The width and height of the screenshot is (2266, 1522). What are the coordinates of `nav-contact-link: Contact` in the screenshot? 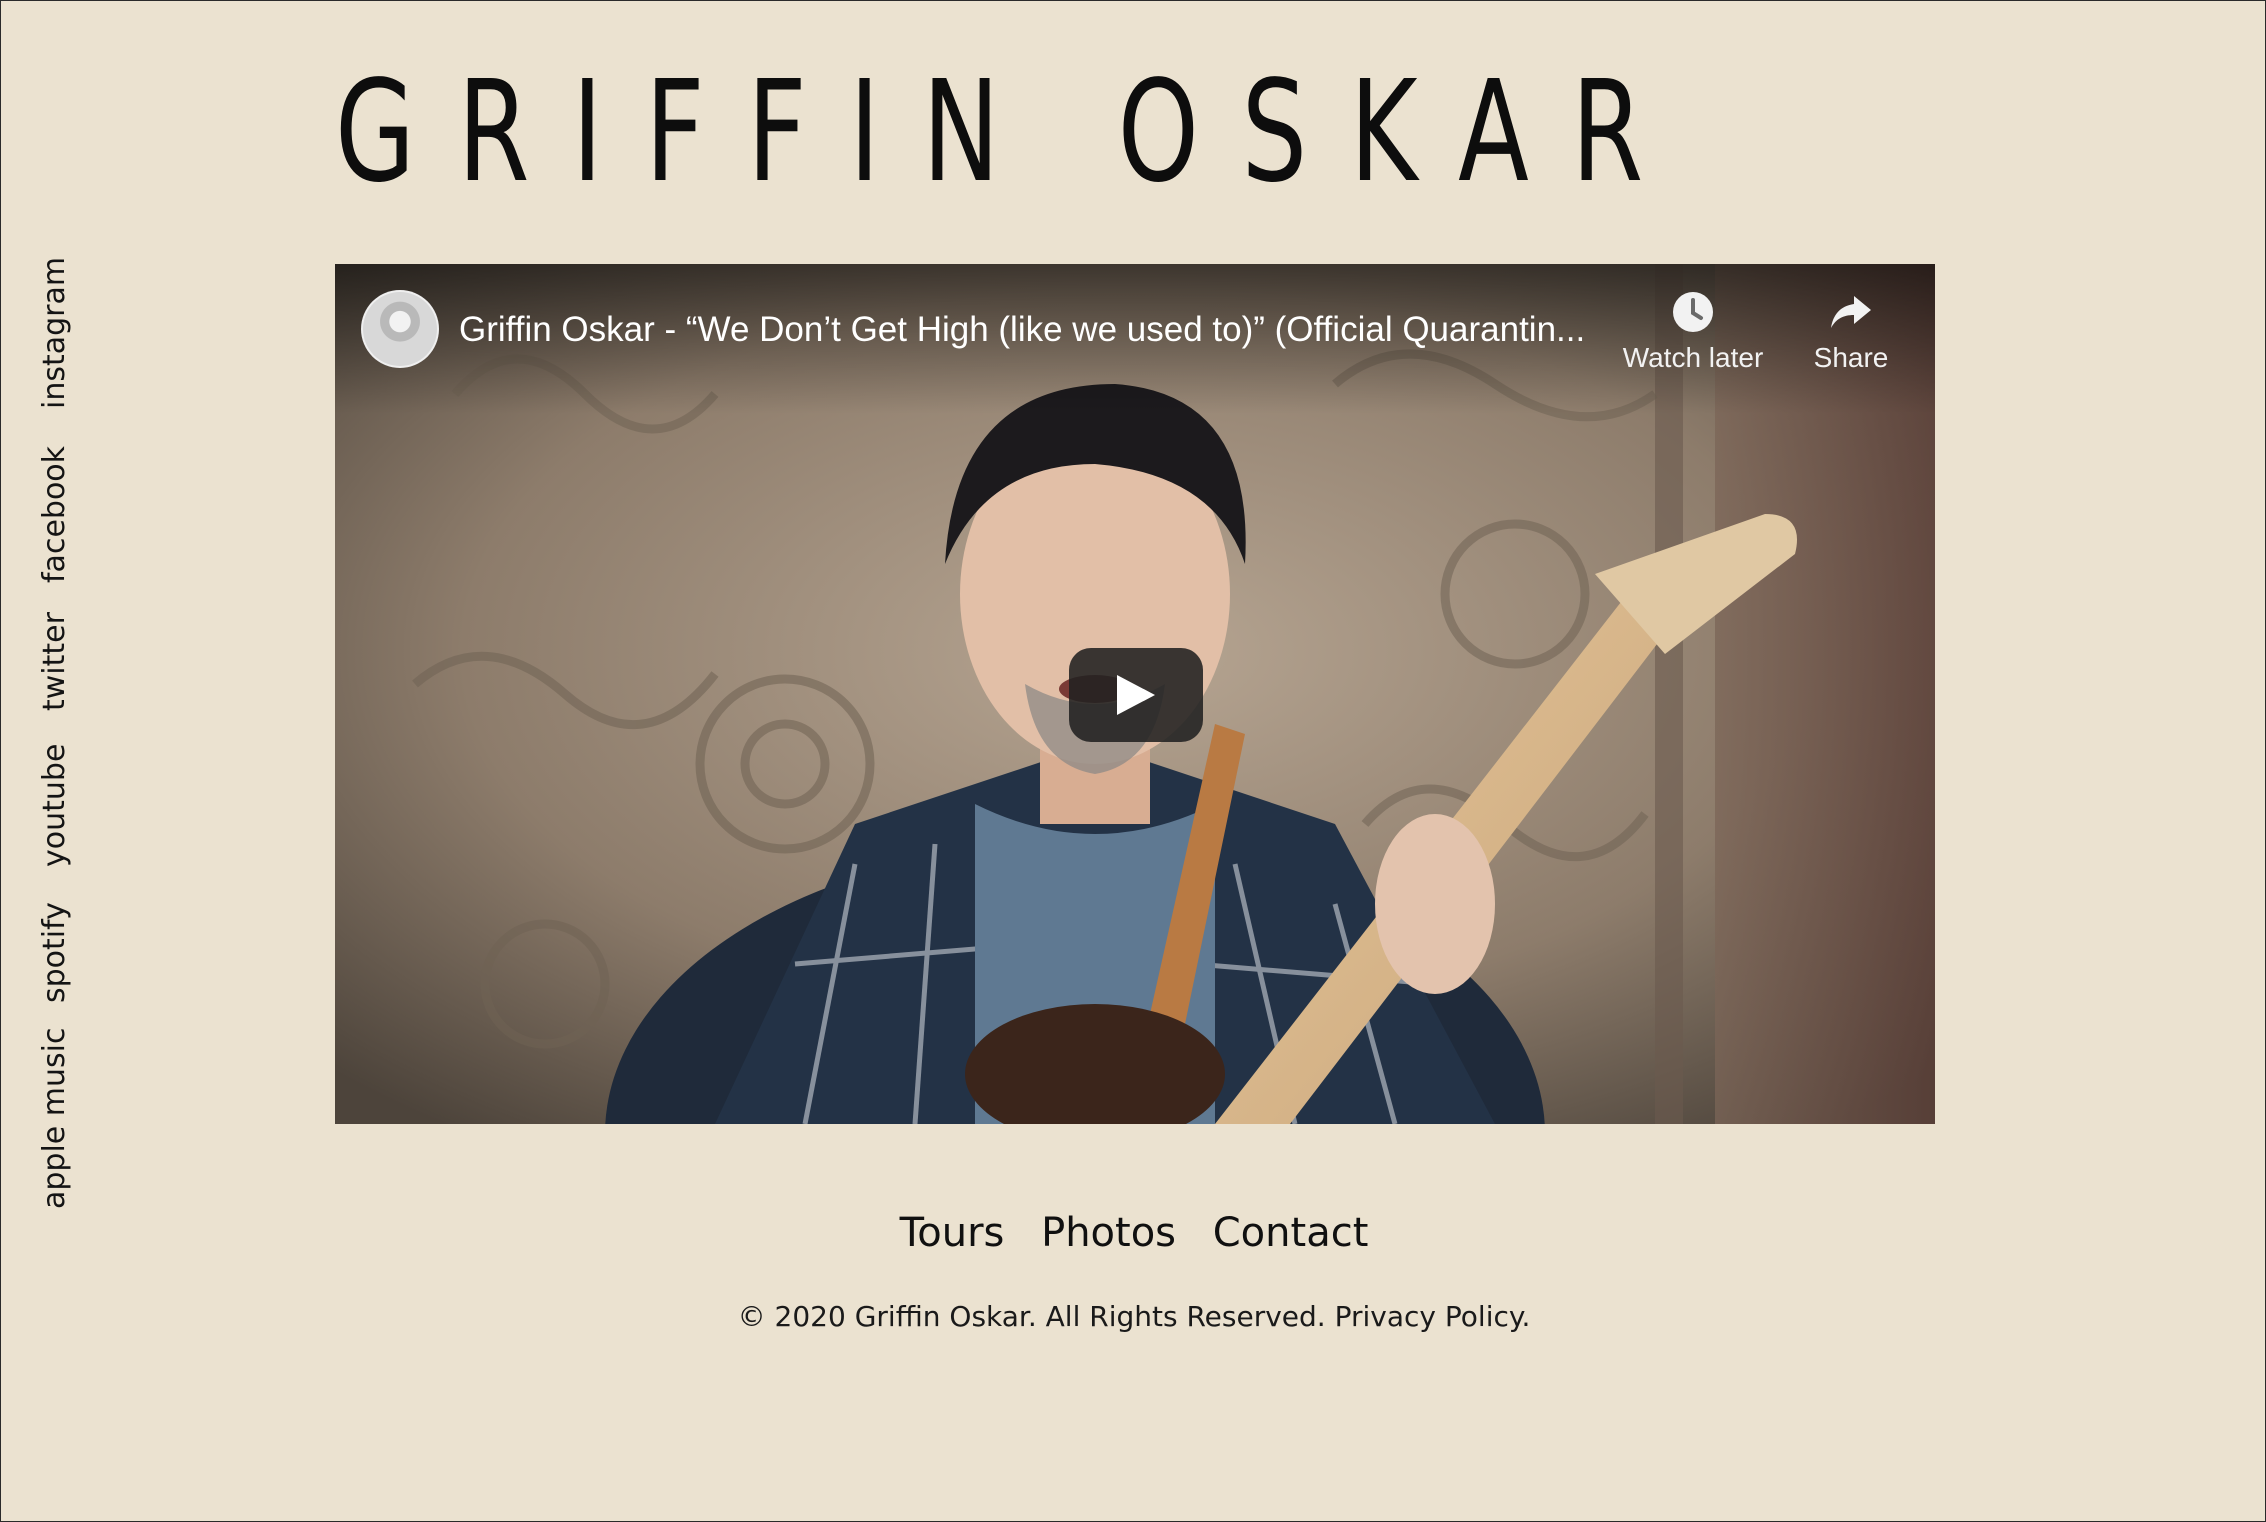 It's located at (1291, 1233).